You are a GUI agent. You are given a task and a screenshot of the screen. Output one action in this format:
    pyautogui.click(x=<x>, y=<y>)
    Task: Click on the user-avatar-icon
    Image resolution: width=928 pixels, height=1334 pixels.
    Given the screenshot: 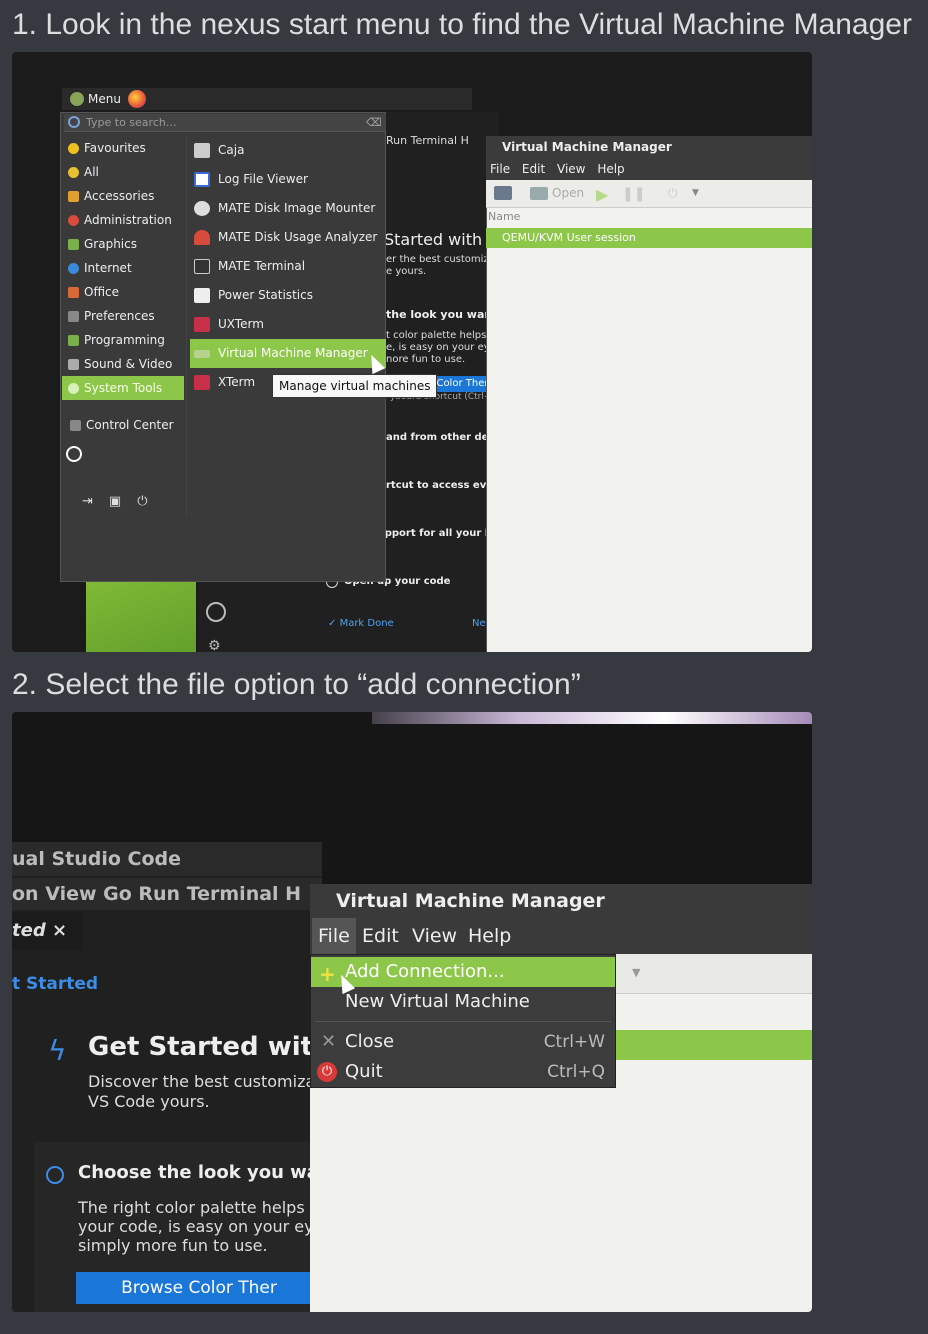 What is the action you would take?
    pyautogui.click(x=74, y=454)
    